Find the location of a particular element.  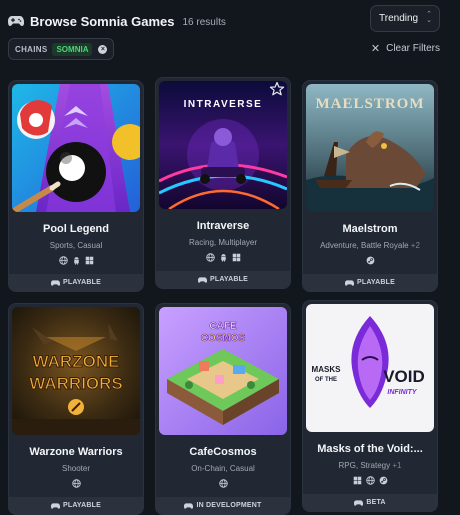

favorite-star-icon is located at coordinates (277, 89).